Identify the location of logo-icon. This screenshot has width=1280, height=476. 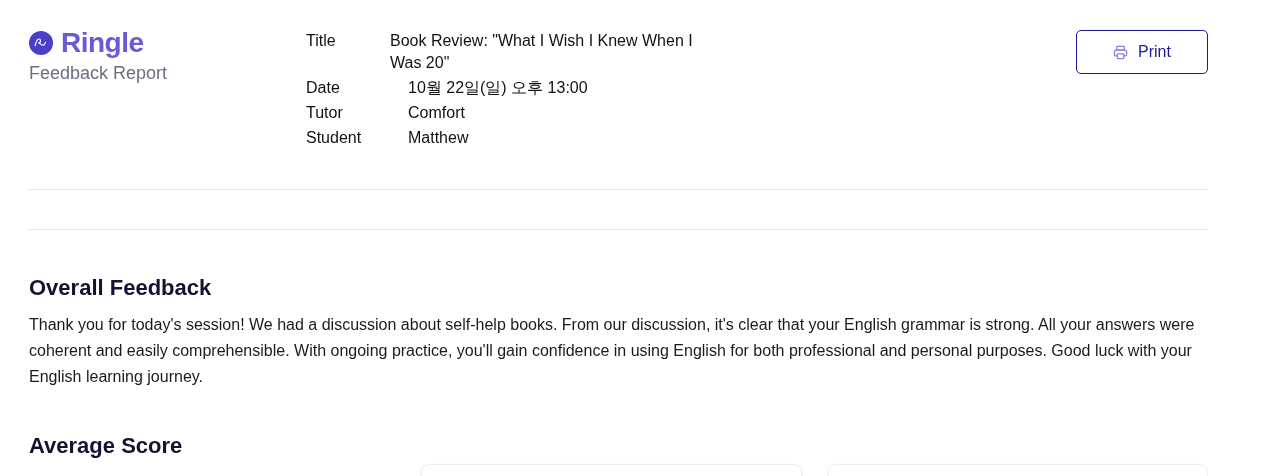
(41, 43).